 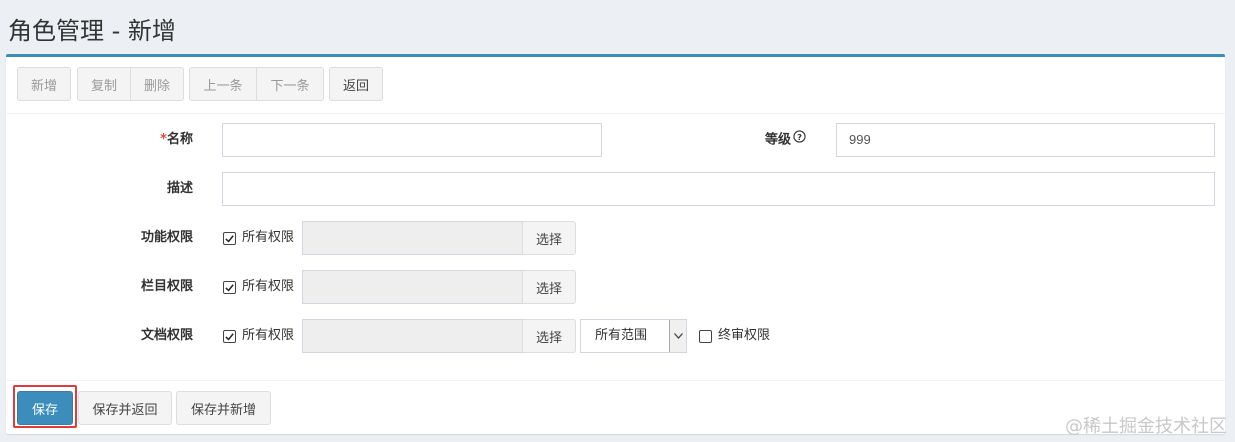 What do you see at coordinates (412, 238) in the screenshot?
I see `function-permission-input` at bounding box center [412, 238].